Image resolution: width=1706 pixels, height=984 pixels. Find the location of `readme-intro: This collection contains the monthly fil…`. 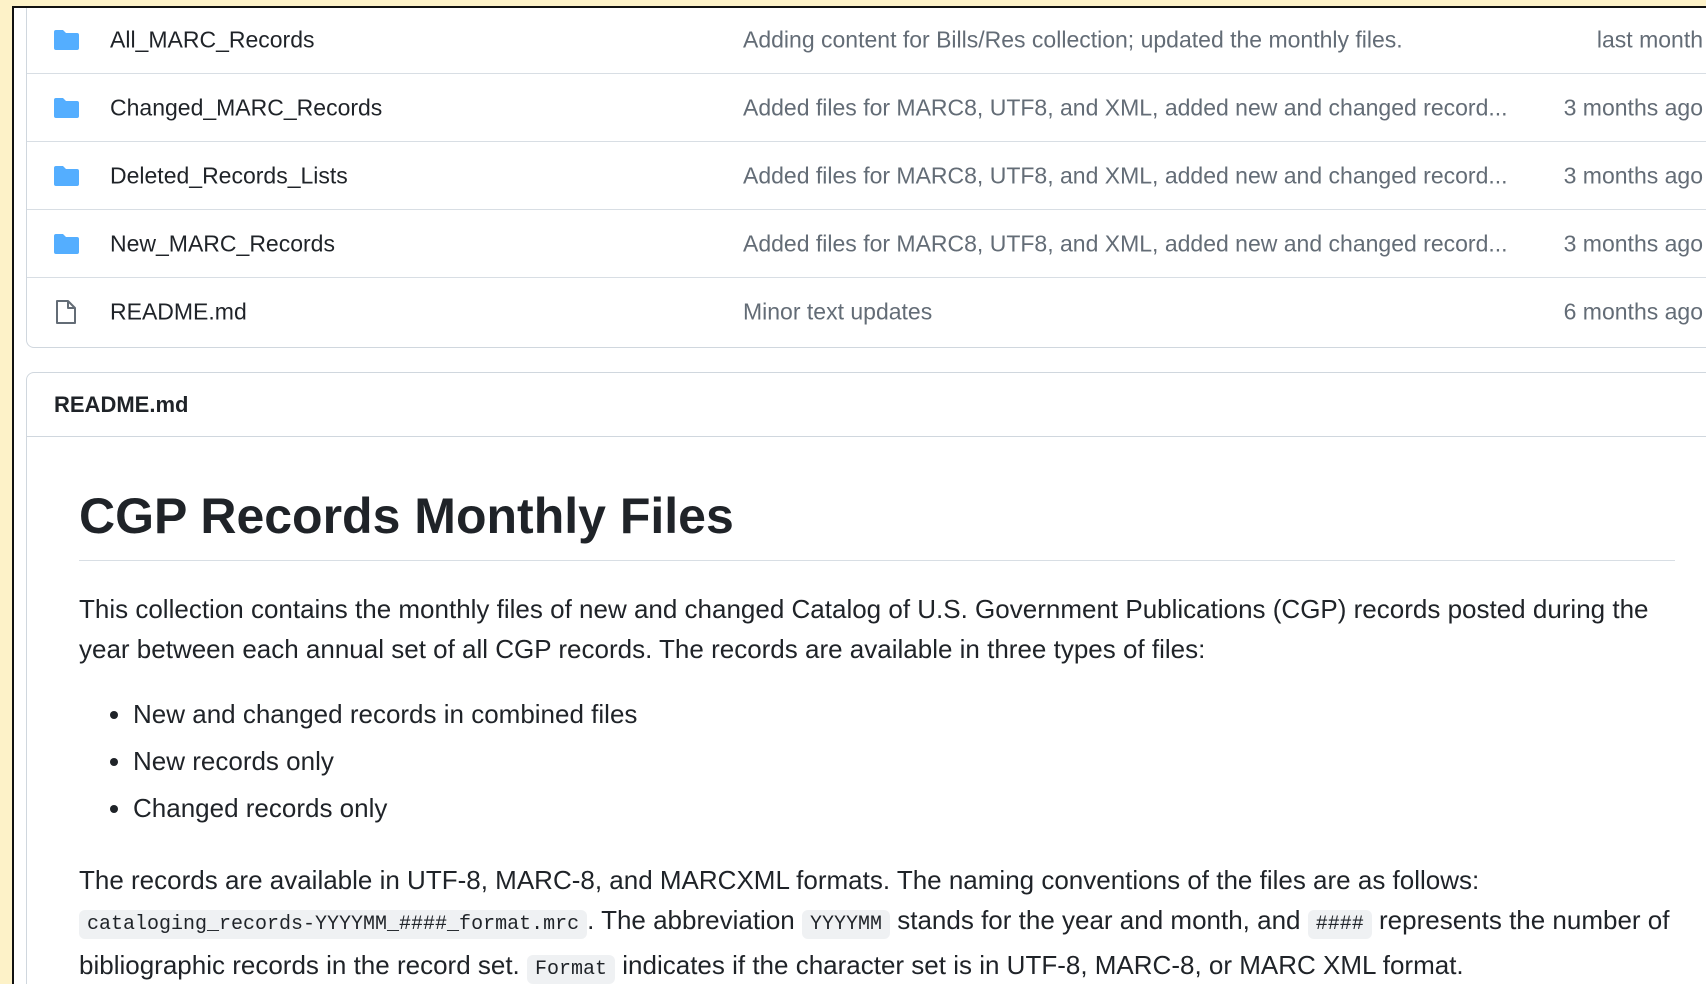

readme-intro: This collection contains the monthly fil… is located at coordinates (864, 629).